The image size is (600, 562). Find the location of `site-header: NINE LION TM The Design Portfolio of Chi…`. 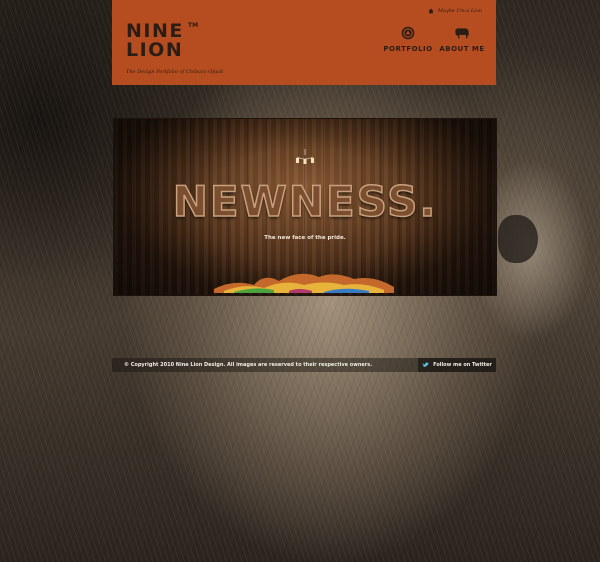

site-header: NINE LION TM The Design Portfolio of Chi… is located at coordinates (304, 42).